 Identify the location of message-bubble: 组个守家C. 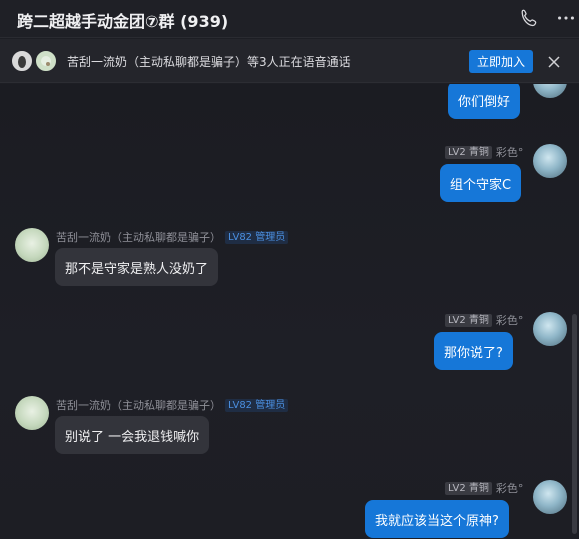
(481, 183).